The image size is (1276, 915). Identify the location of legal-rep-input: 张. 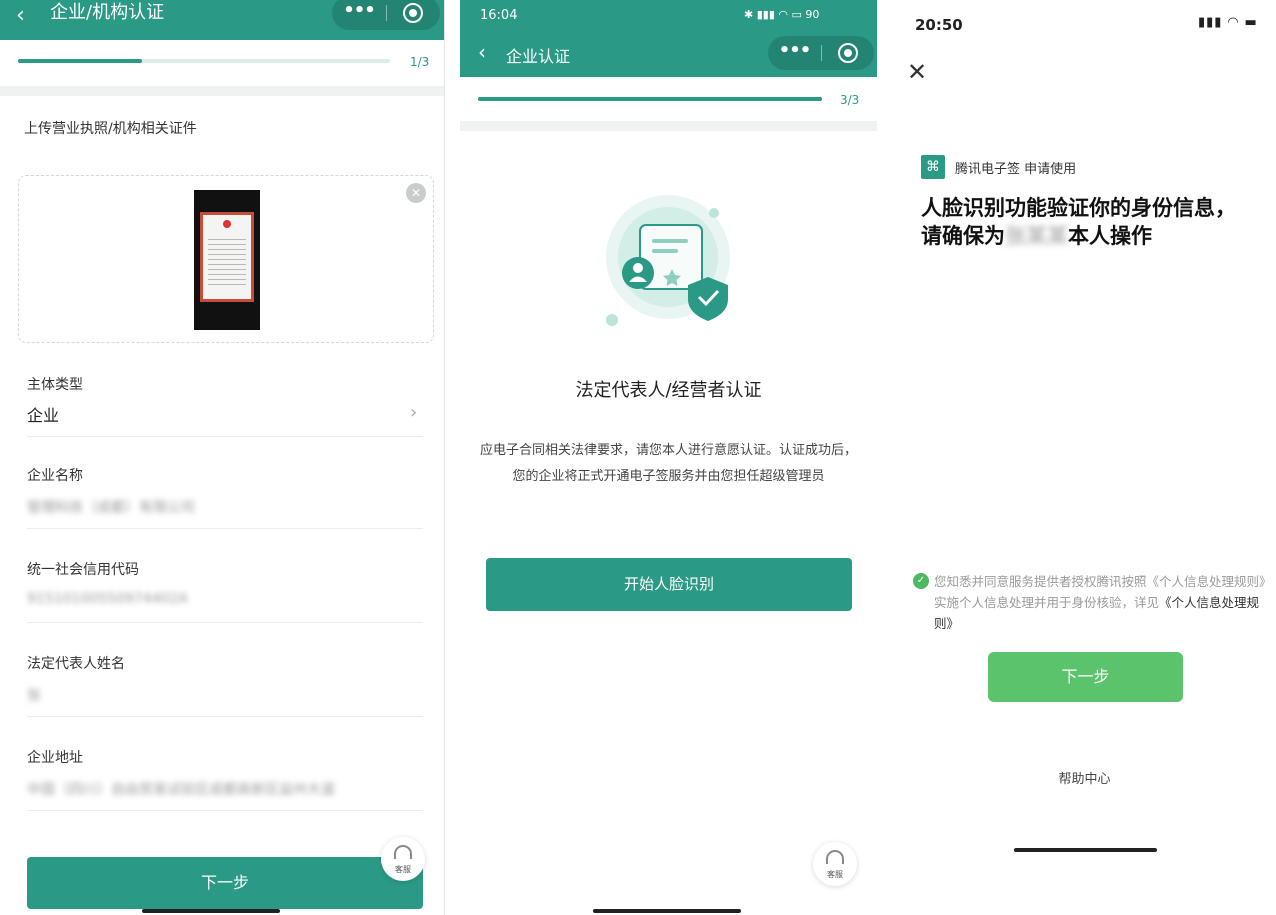
(34, 695).